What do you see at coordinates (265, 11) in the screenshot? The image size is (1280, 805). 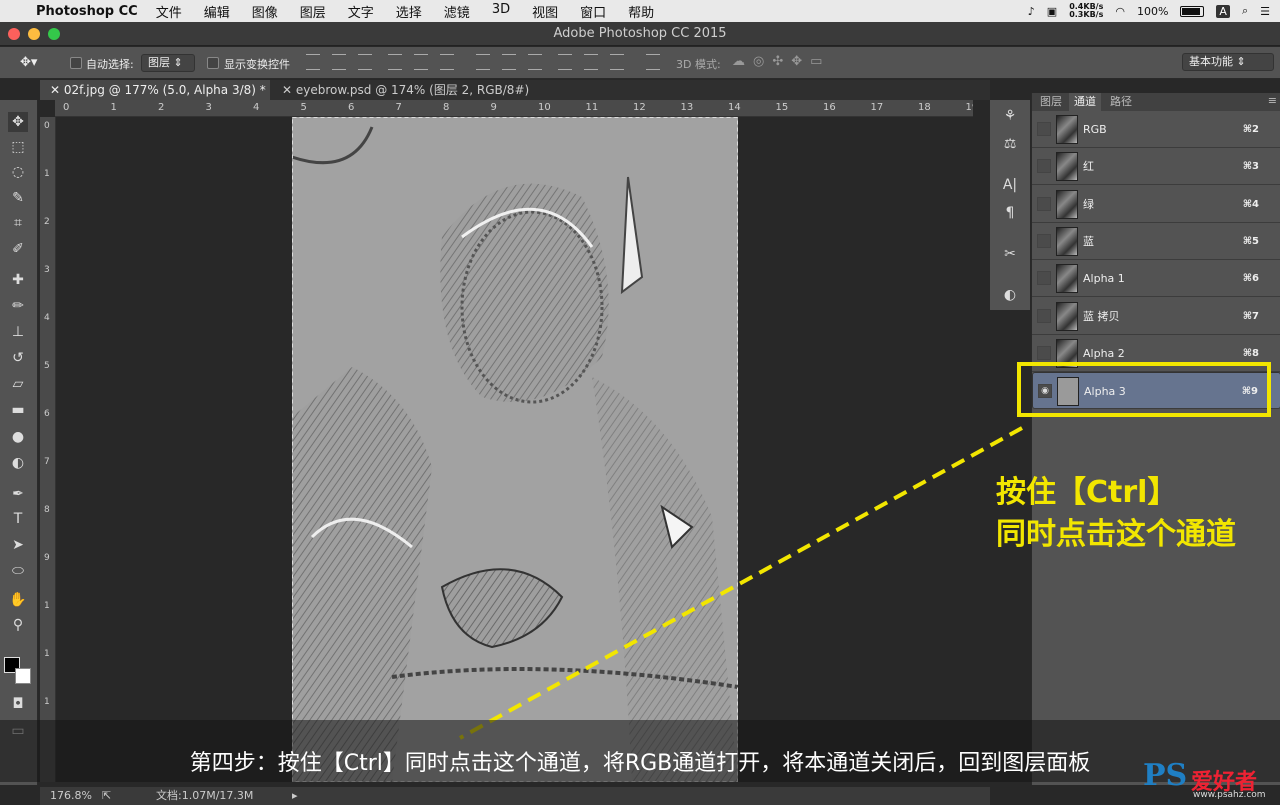 I see `menu-item: 图像` at bounding box center [265, 11].